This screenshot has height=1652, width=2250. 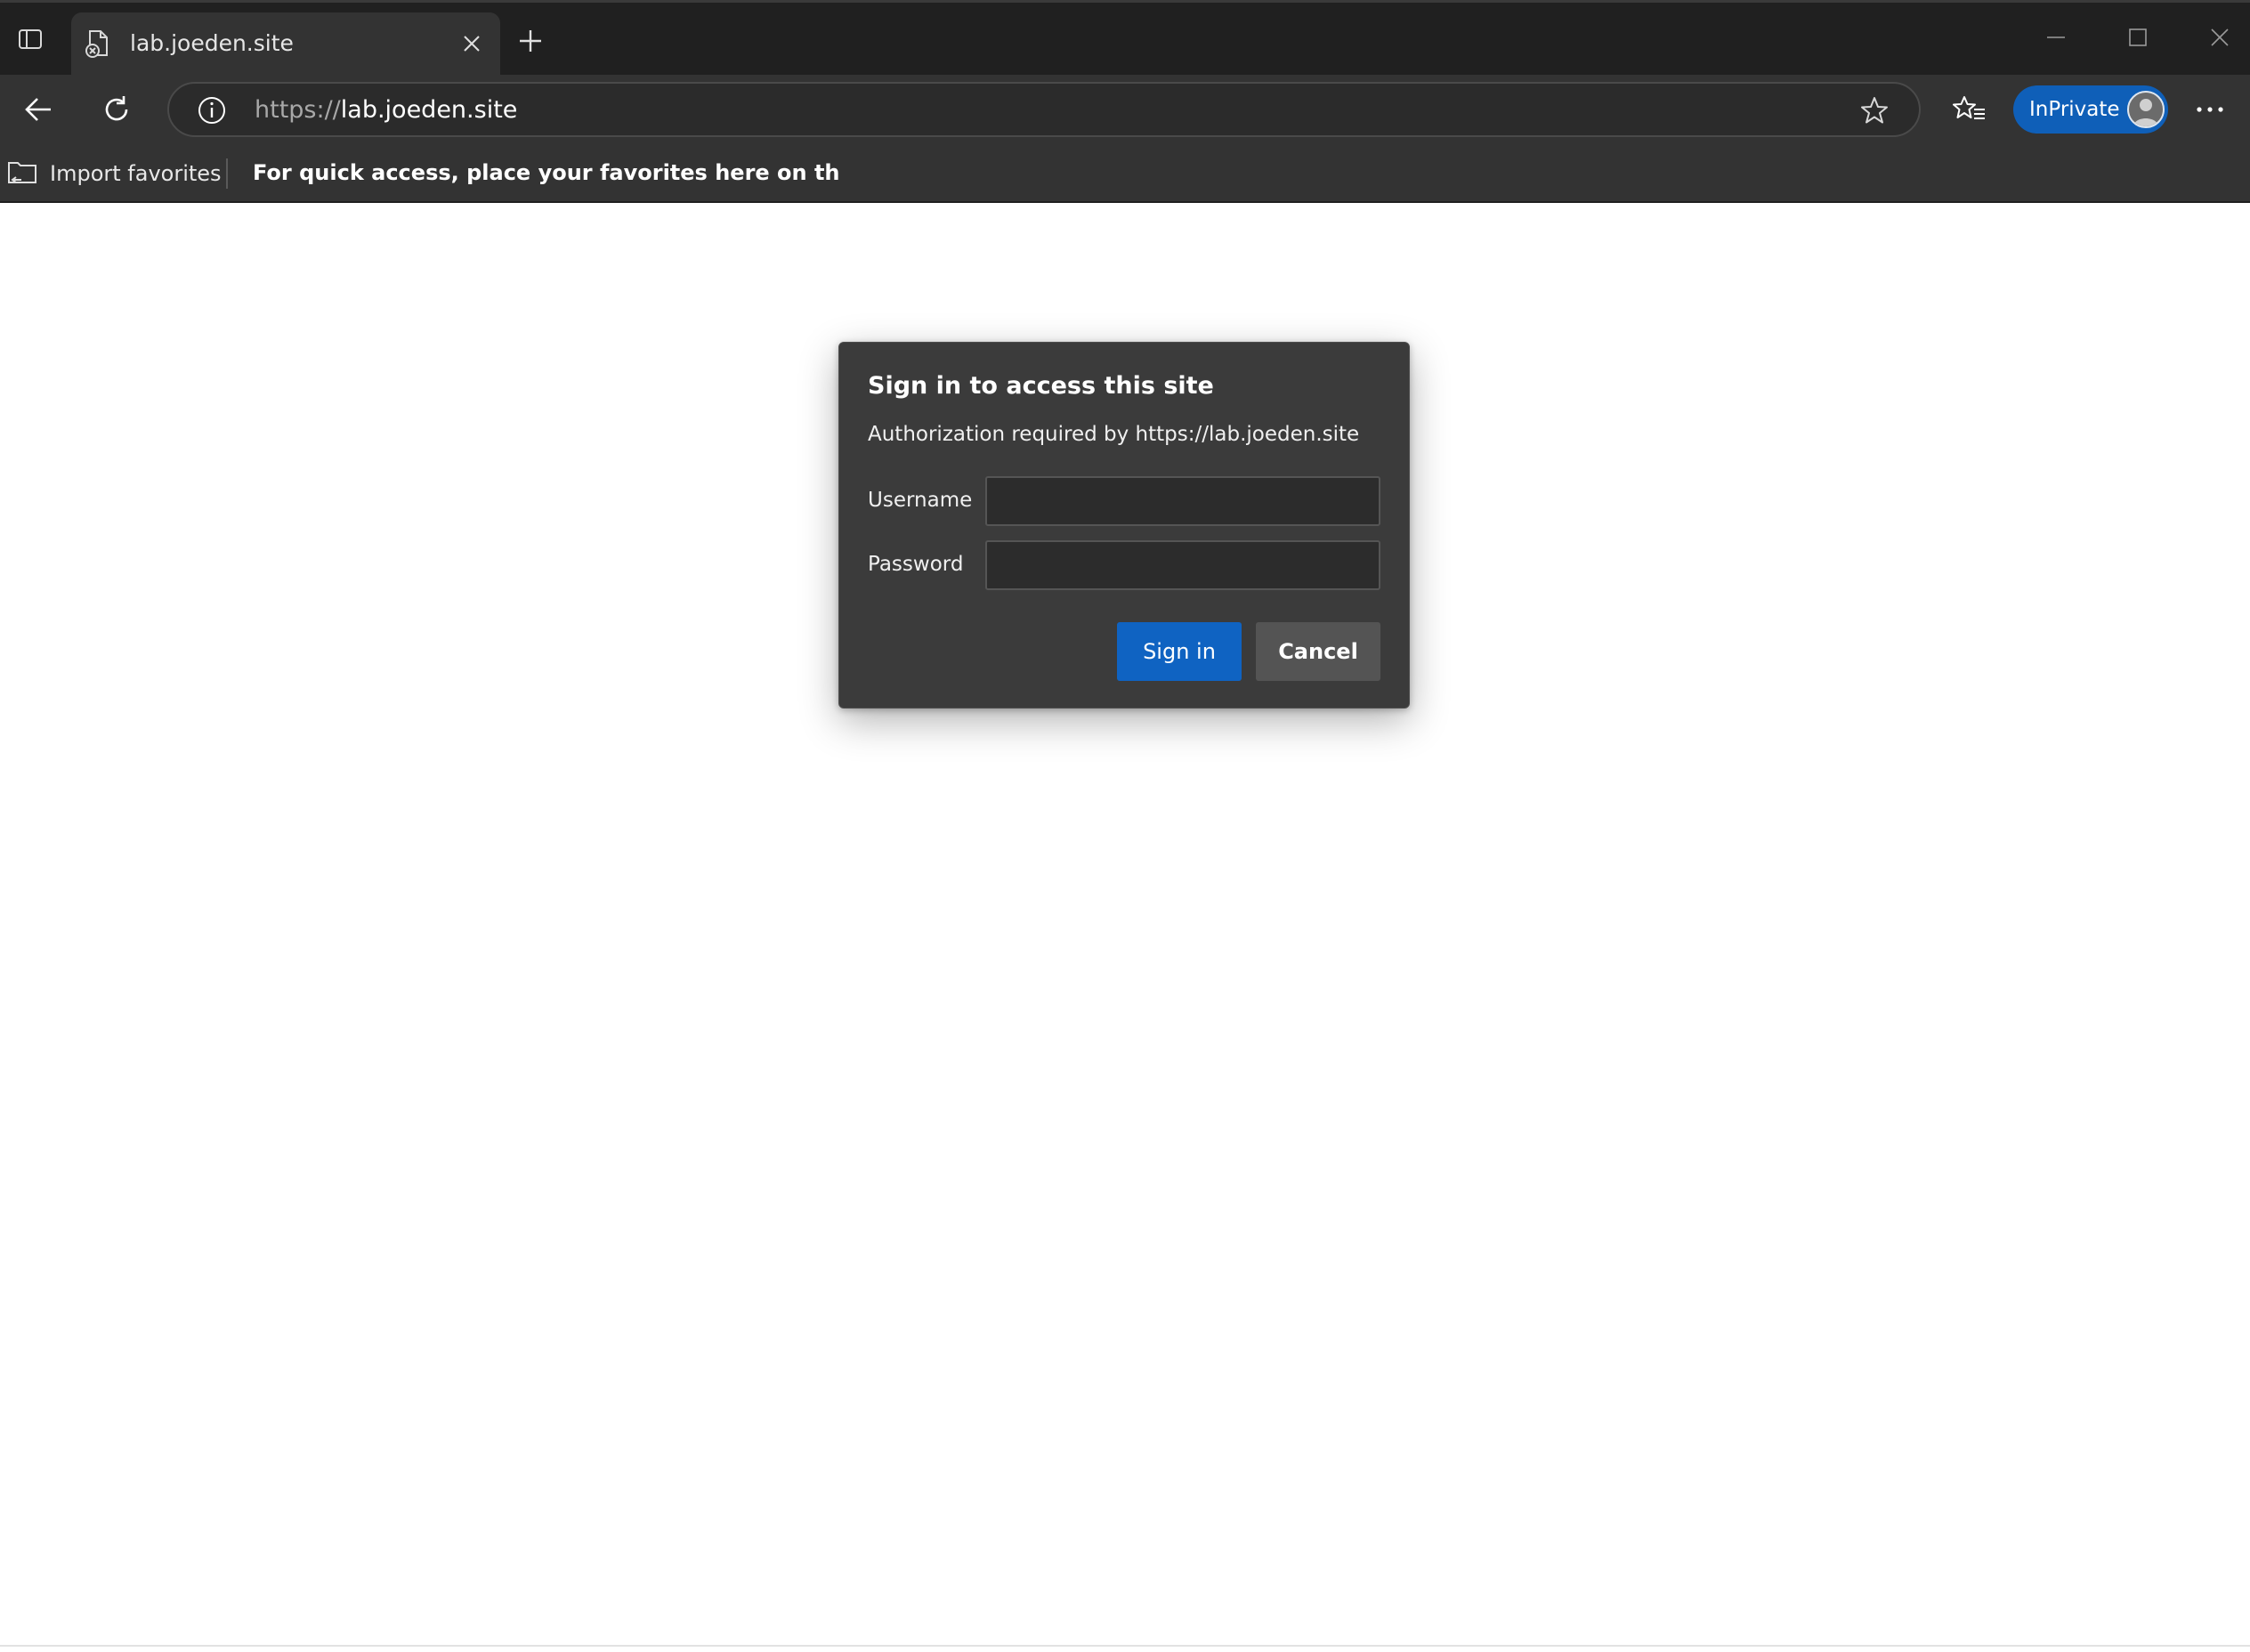 I want to click on inprivate-label: InPrivate, so click(x=2074, y=109).